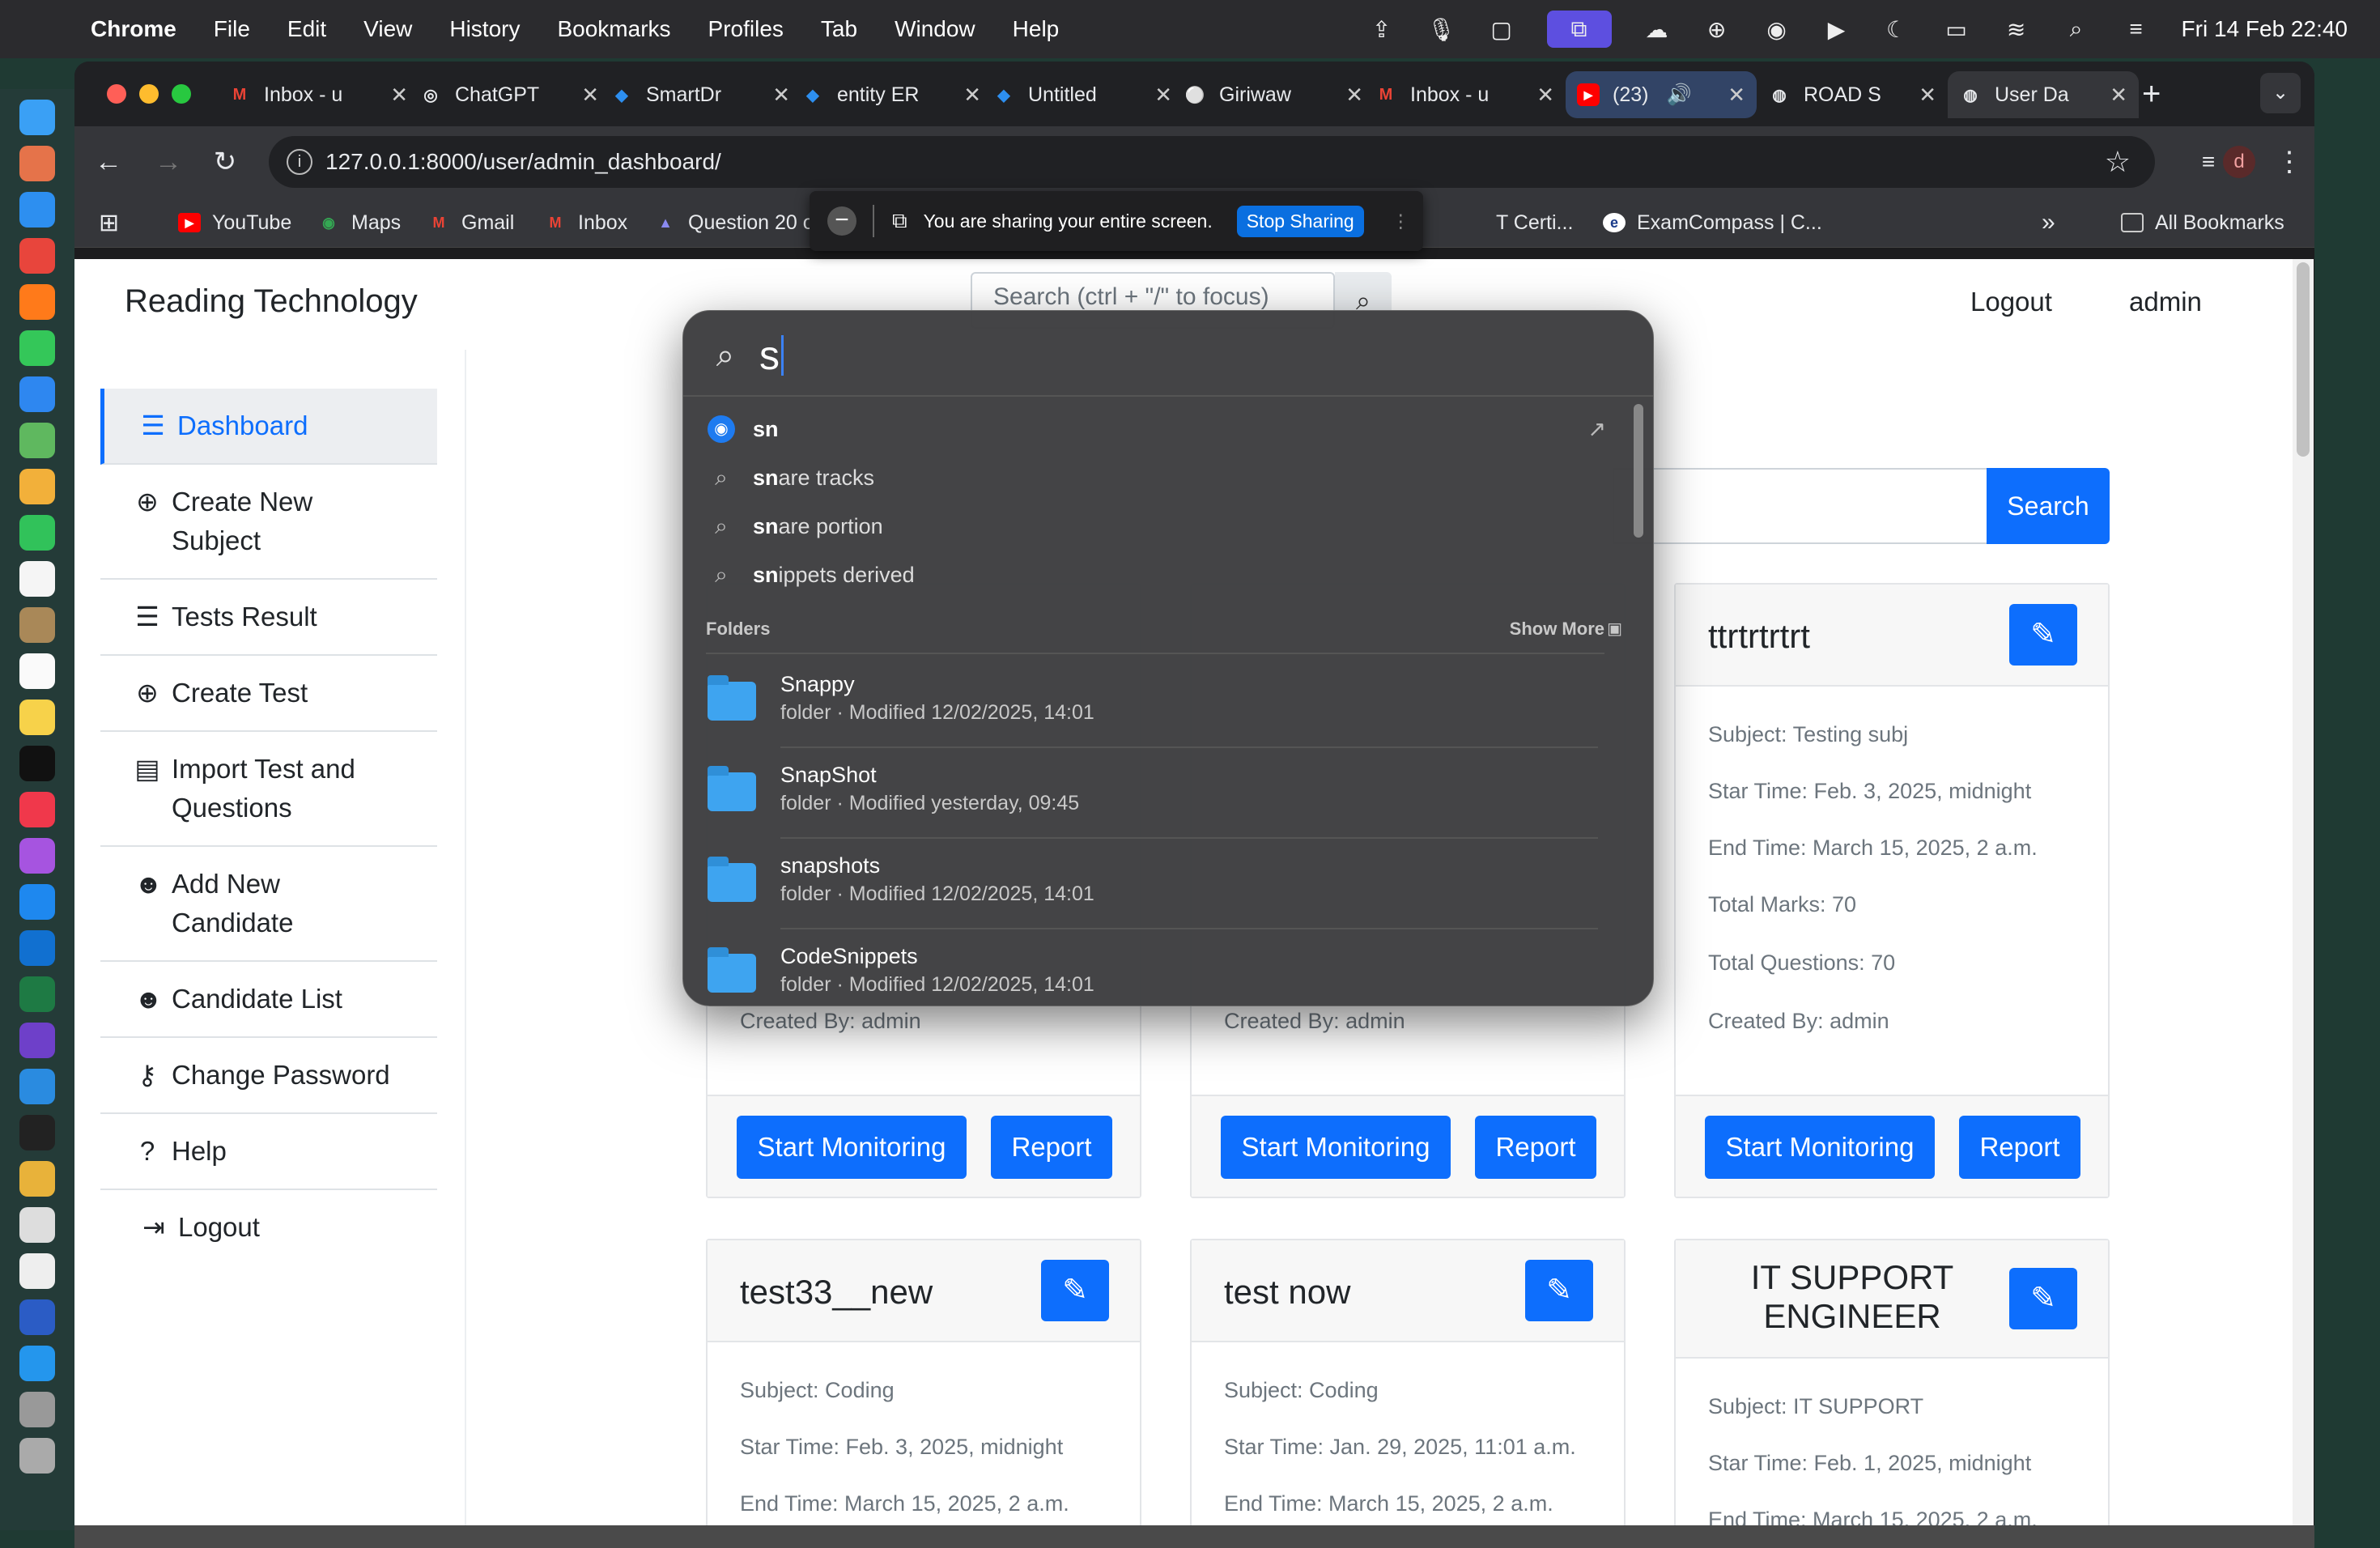 The width and height of the screenshot is (2380, 1548). Describe the element at coordinates (37, 394) in the screenshot. I see `mail-icon` at that location.